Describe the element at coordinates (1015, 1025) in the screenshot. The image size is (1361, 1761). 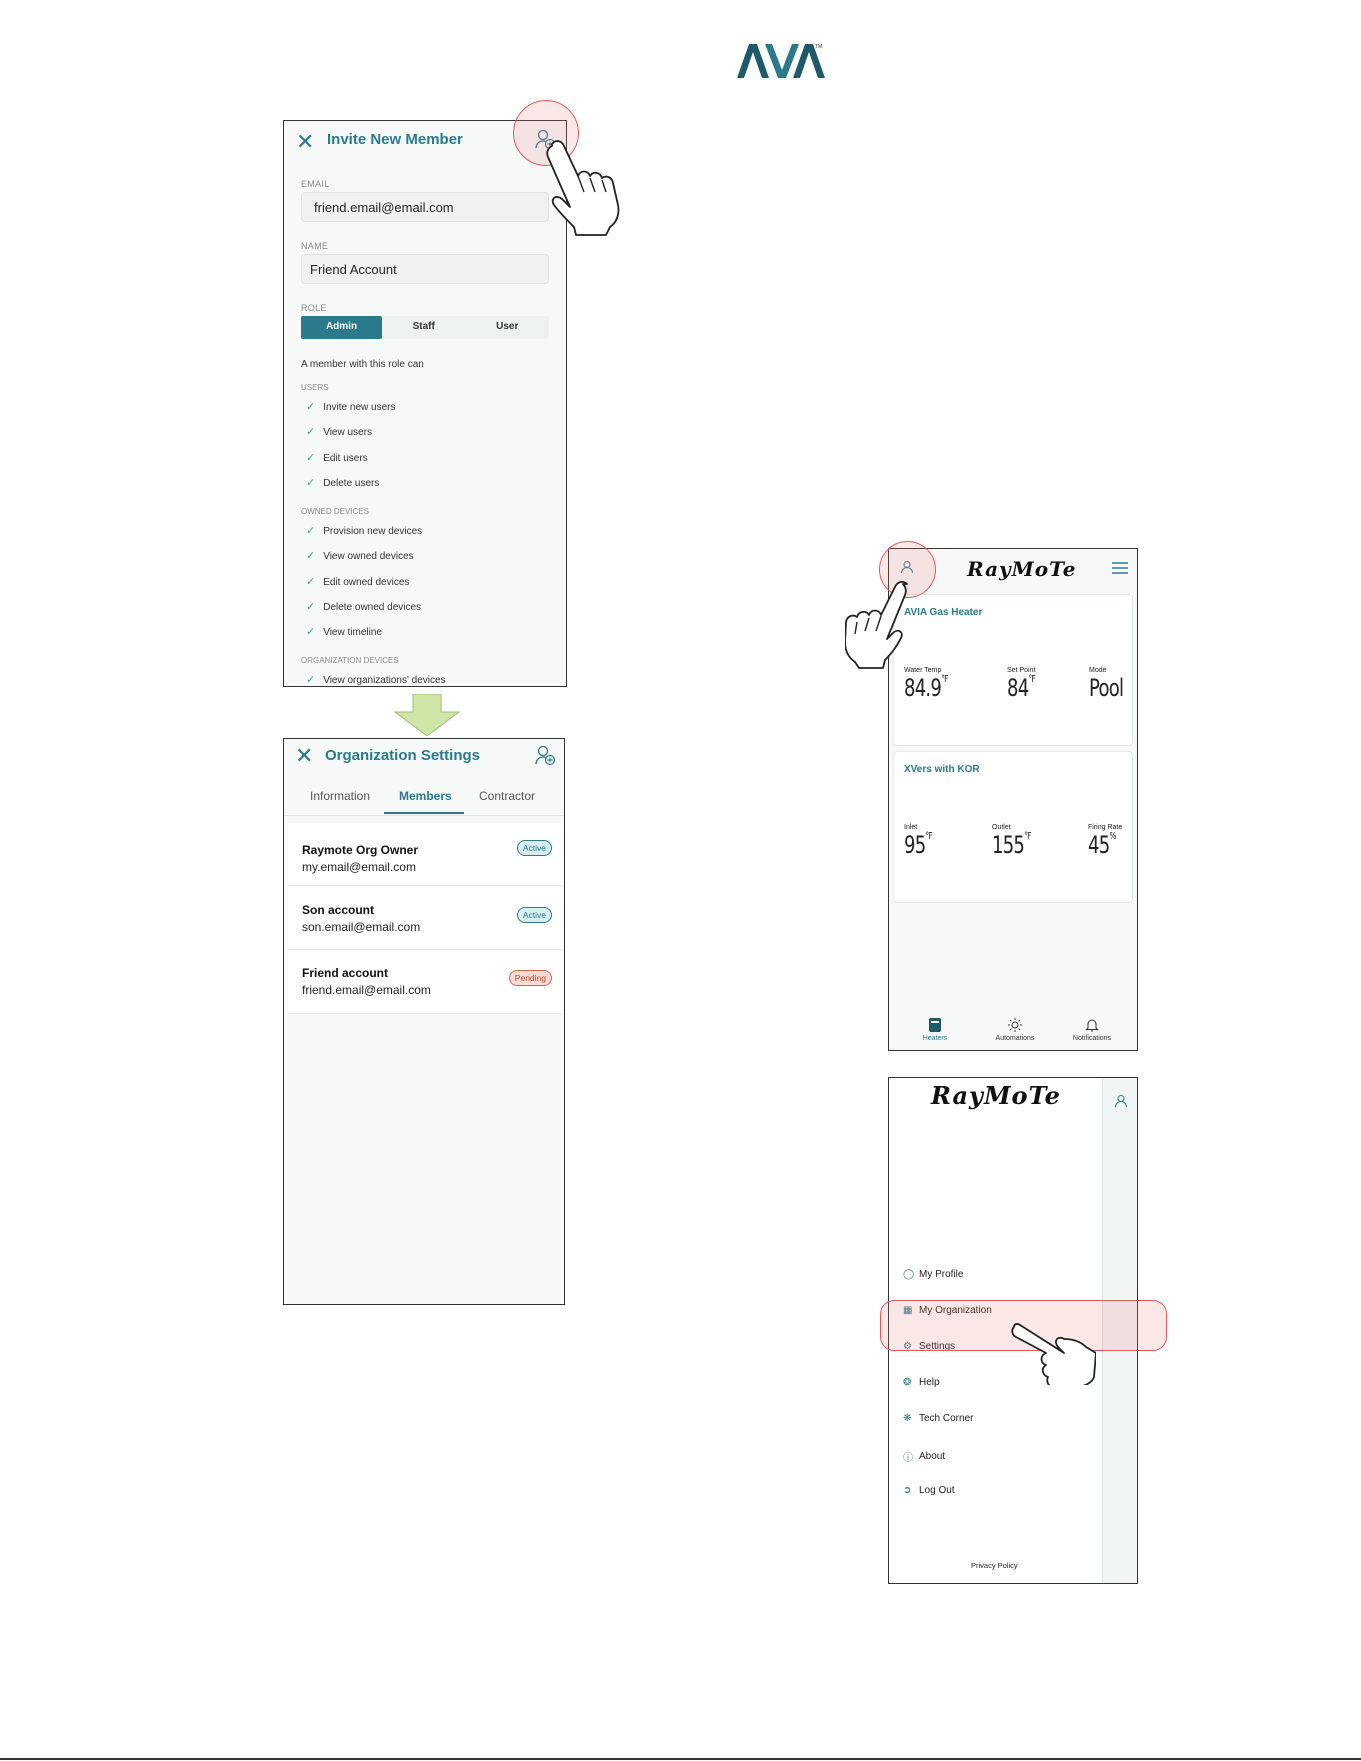
I see `sun-icon` at that location.